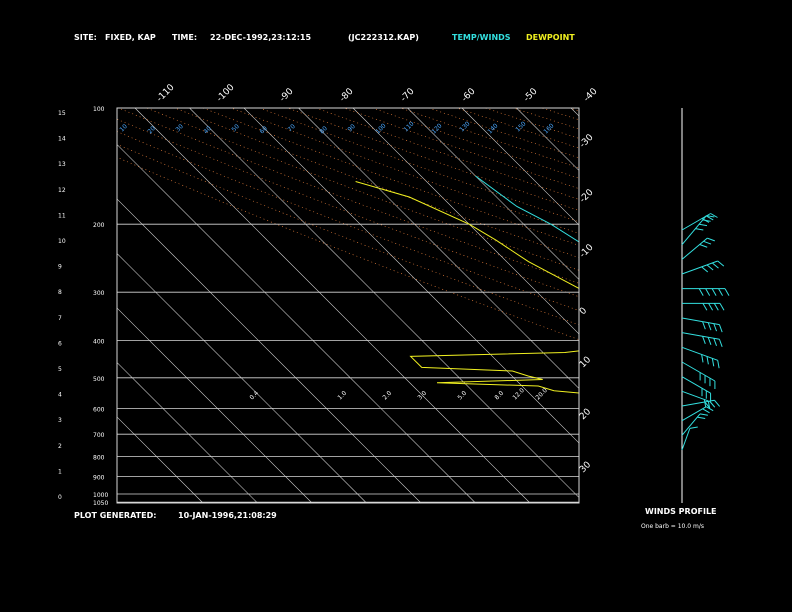  Describe the element at coordinates (408, 95) in the screenshot. I see `isotherm-top-label: -70` at that location.